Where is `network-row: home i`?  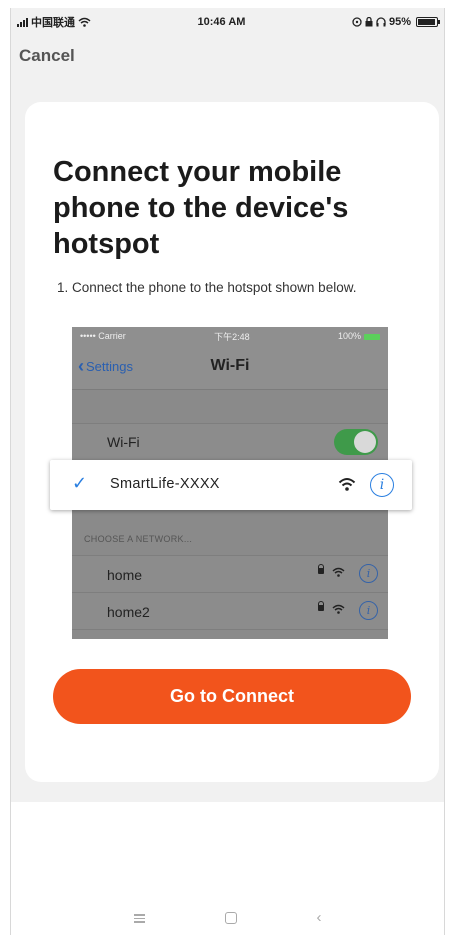
network-row: home i is located at coordinates (230, 573).